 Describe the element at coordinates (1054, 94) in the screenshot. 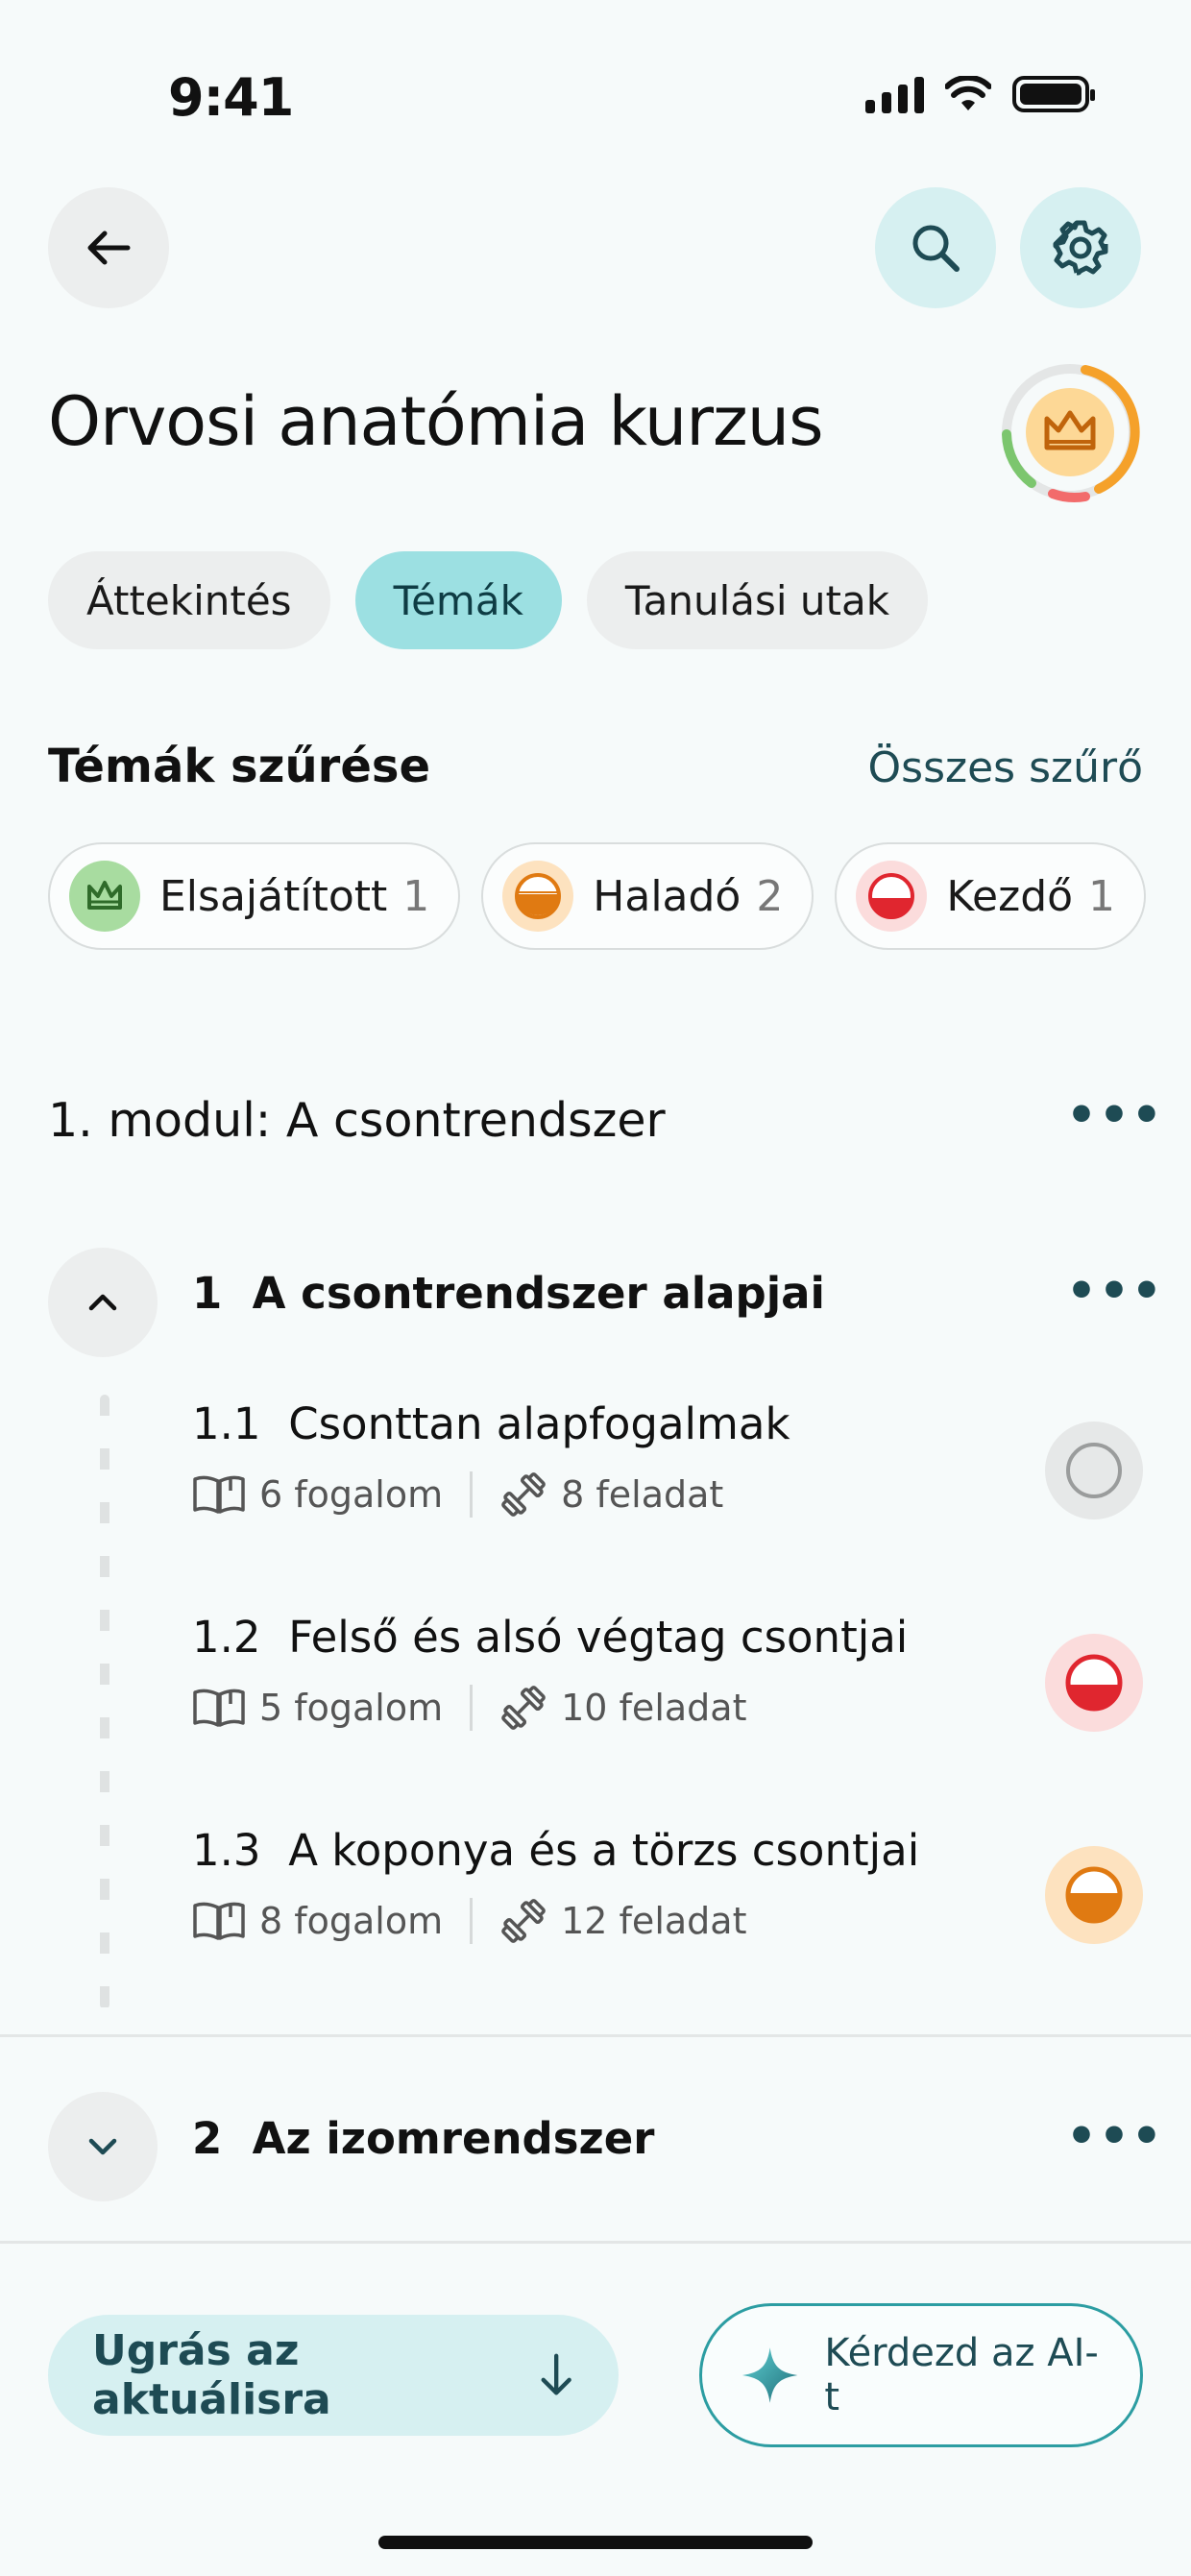

I see `battery-icon` at that location.